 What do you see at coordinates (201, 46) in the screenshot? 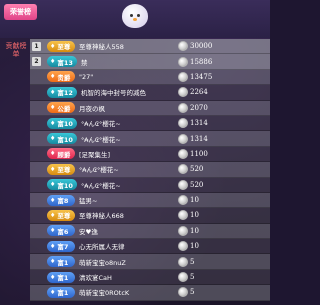
I see `contribution-score: 30000` at bounding box center [201, 46].